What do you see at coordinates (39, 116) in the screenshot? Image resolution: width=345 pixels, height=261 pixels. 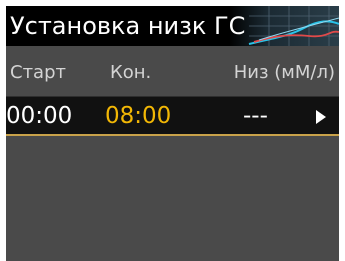 I see `row-start-time: 00:00` at bounding box center [39, 116].